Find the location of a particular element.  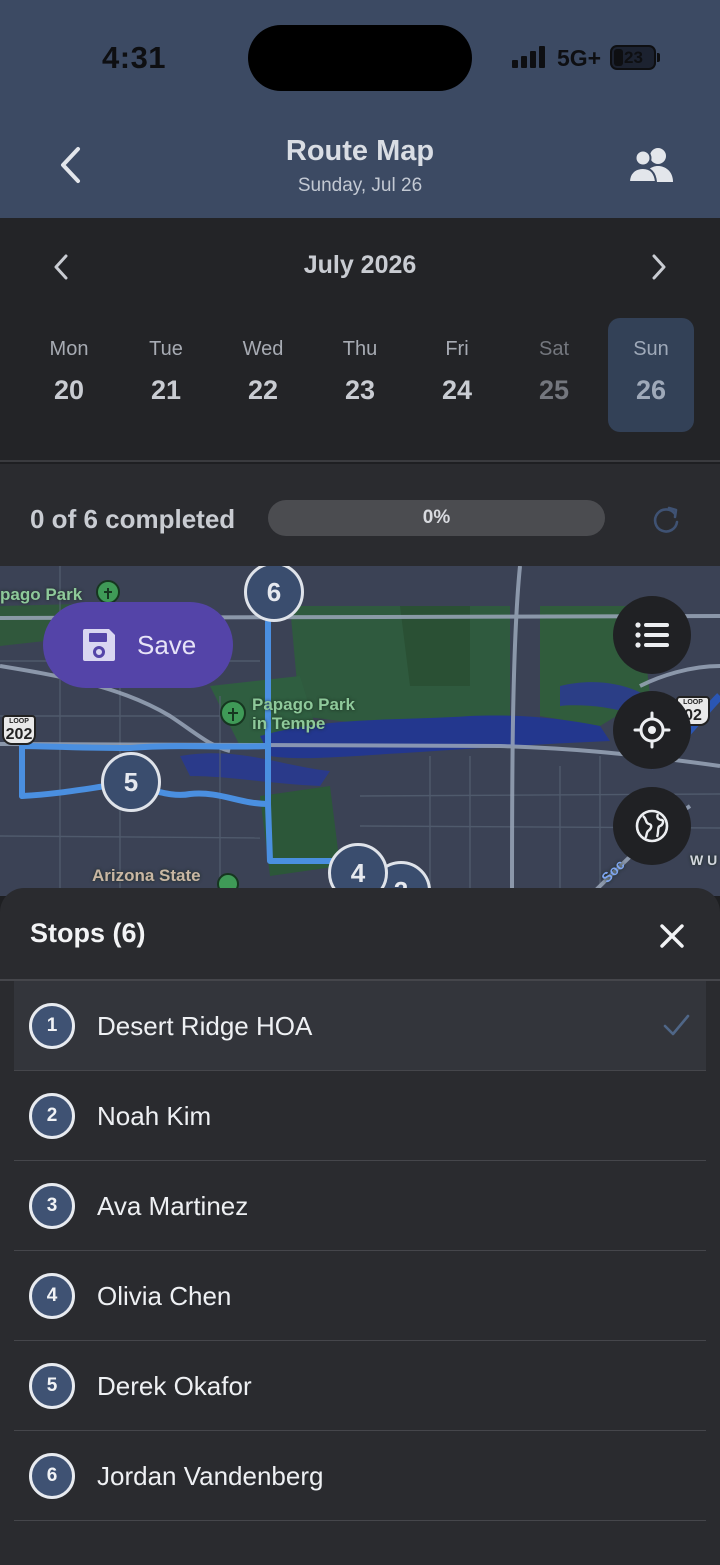

stop-name: Ava Martinez is located at coordinates (173, 1206).